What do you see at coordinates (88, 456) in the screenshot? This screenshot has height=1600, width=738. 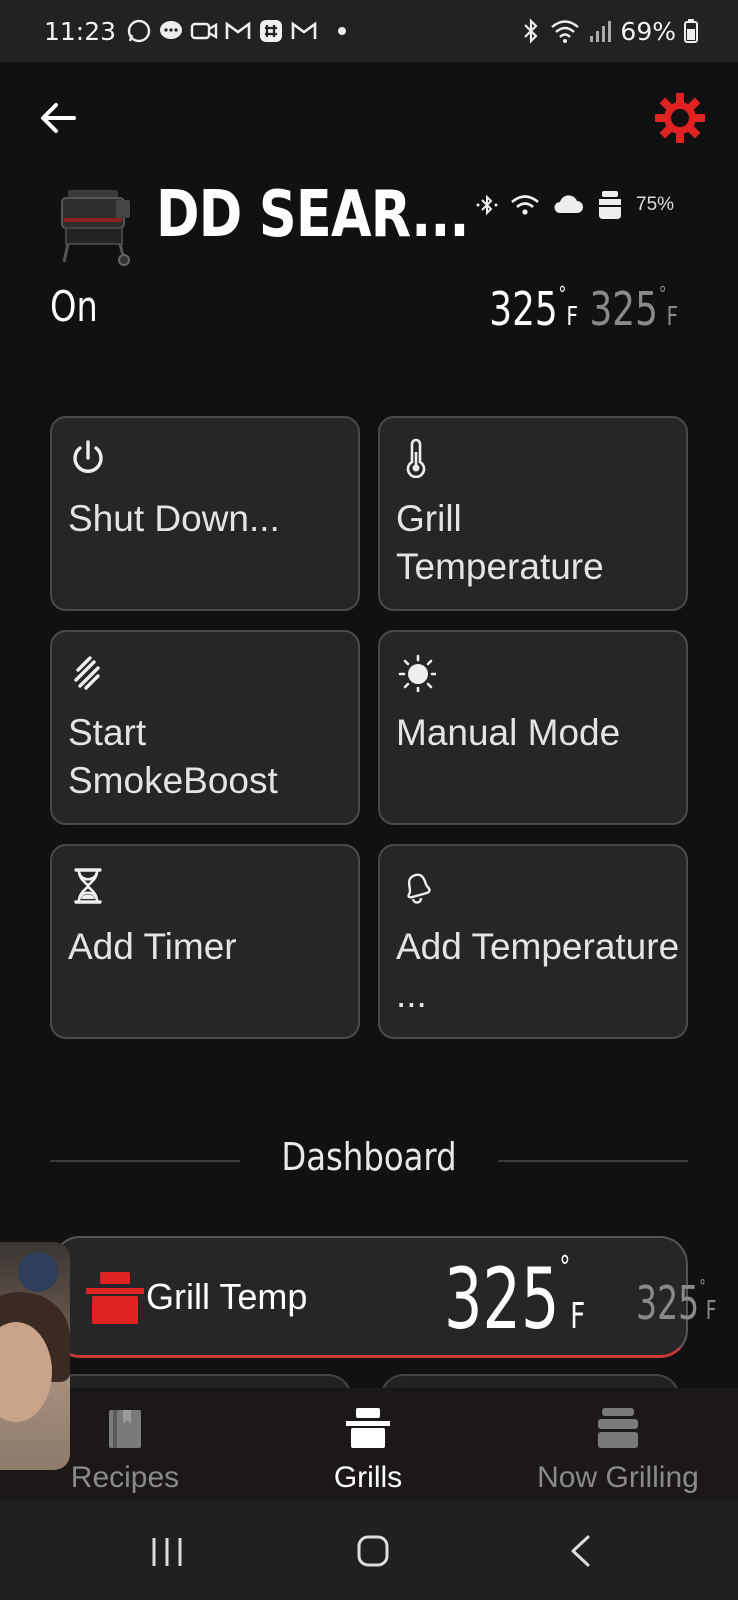 I see `power-icon` at bounding box center [88, 456].